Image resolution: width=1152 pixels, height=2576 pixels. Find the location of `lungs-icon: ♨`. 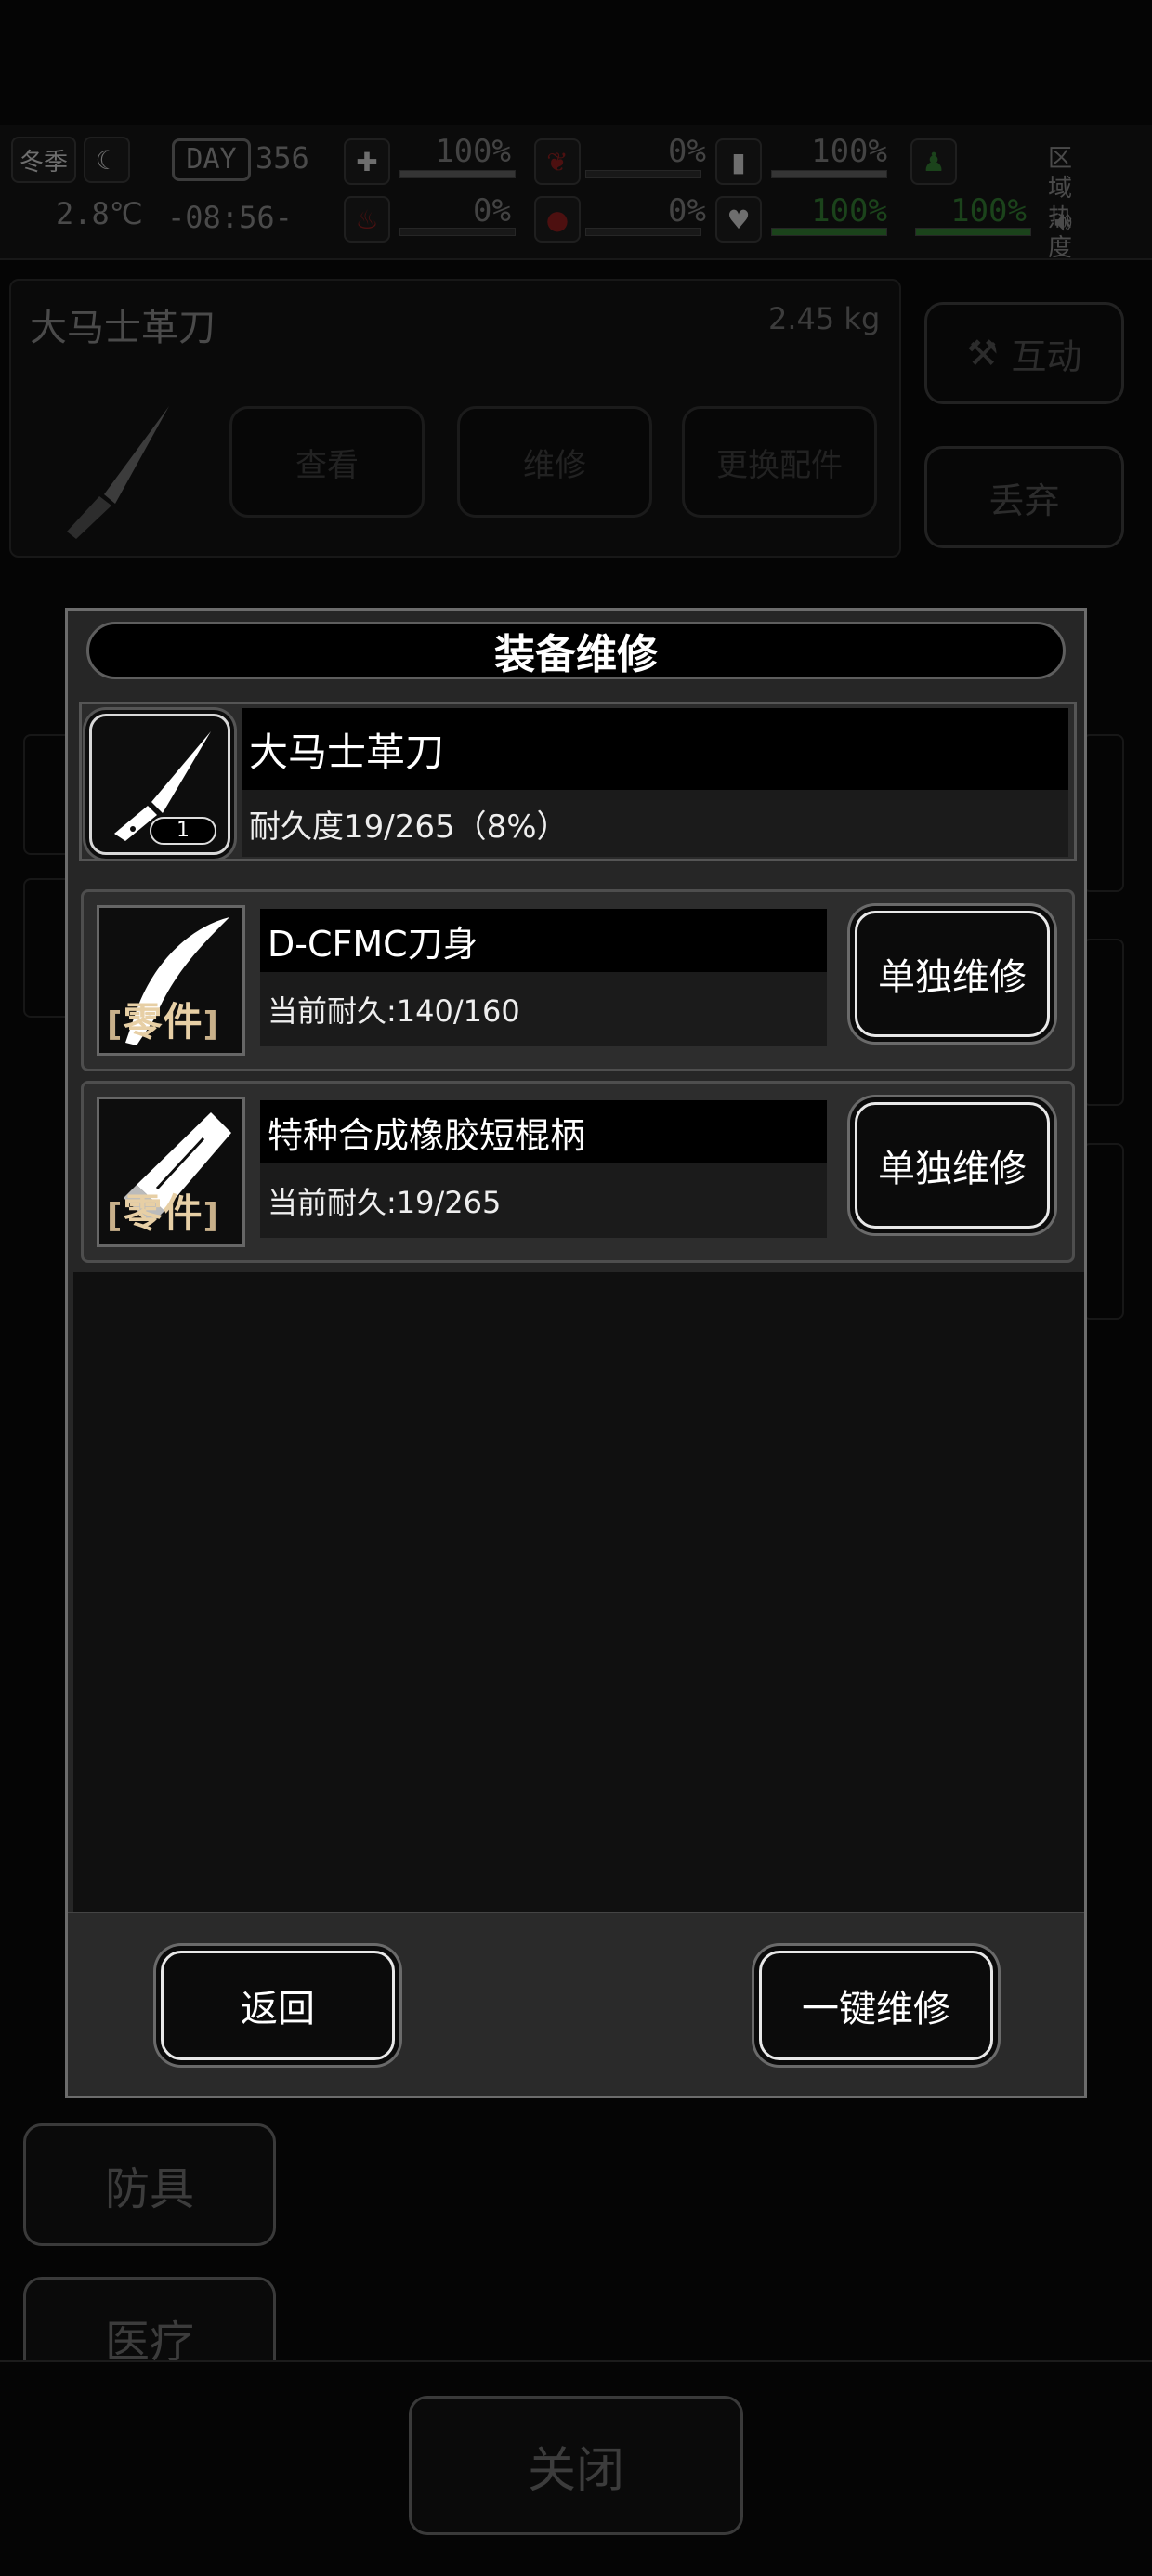

lungs-icon: ♨ is located at coordinates (367, 219).